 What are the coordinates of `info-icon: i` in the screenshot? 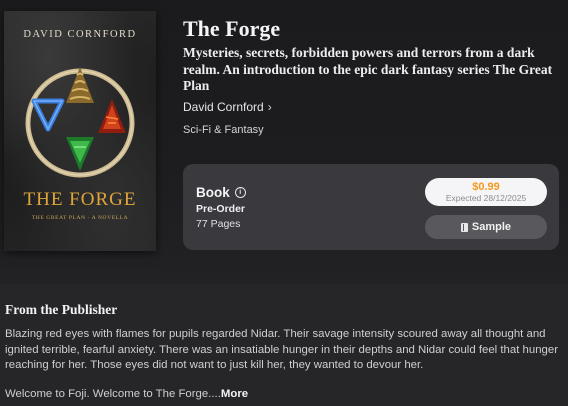 It's located at (240, 192).